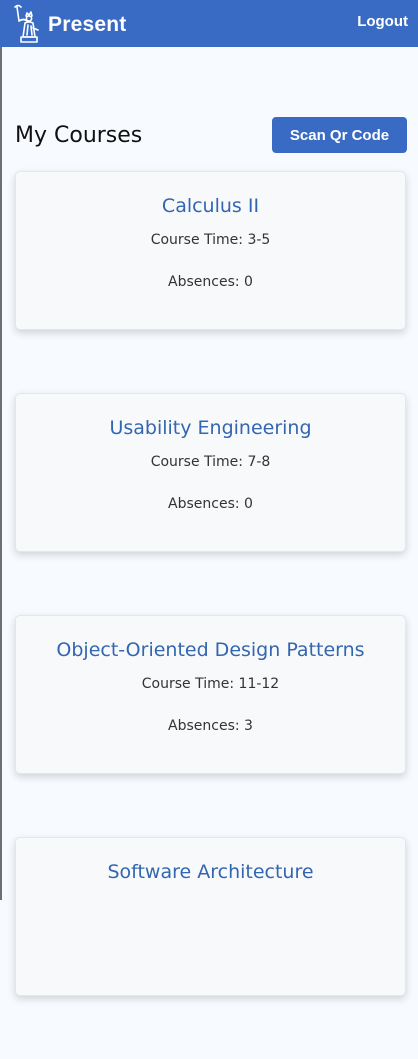 The image size is (418, 1059). I want to click on course-name: Usability Engineering, so click(210, 416).